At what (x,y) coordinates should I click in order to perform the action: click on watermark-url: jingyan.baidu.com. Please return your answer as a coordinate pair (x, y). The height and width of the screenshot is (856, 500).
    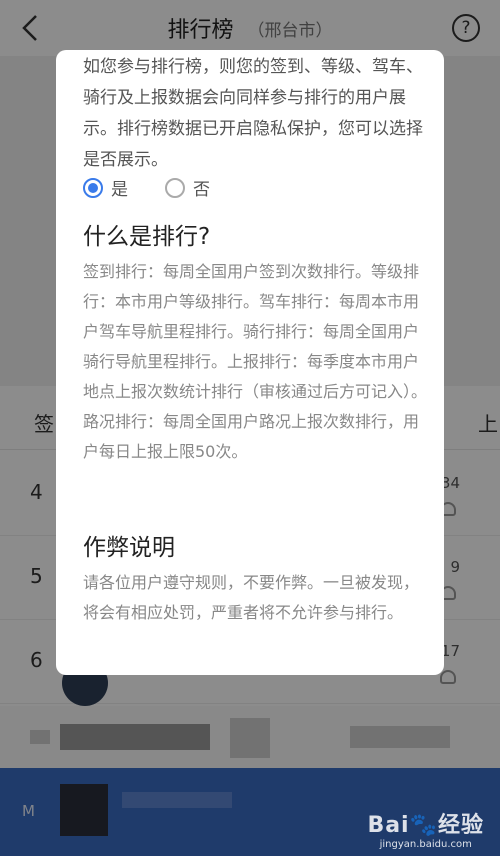
    Looking at the image, I should click on (425, 844).